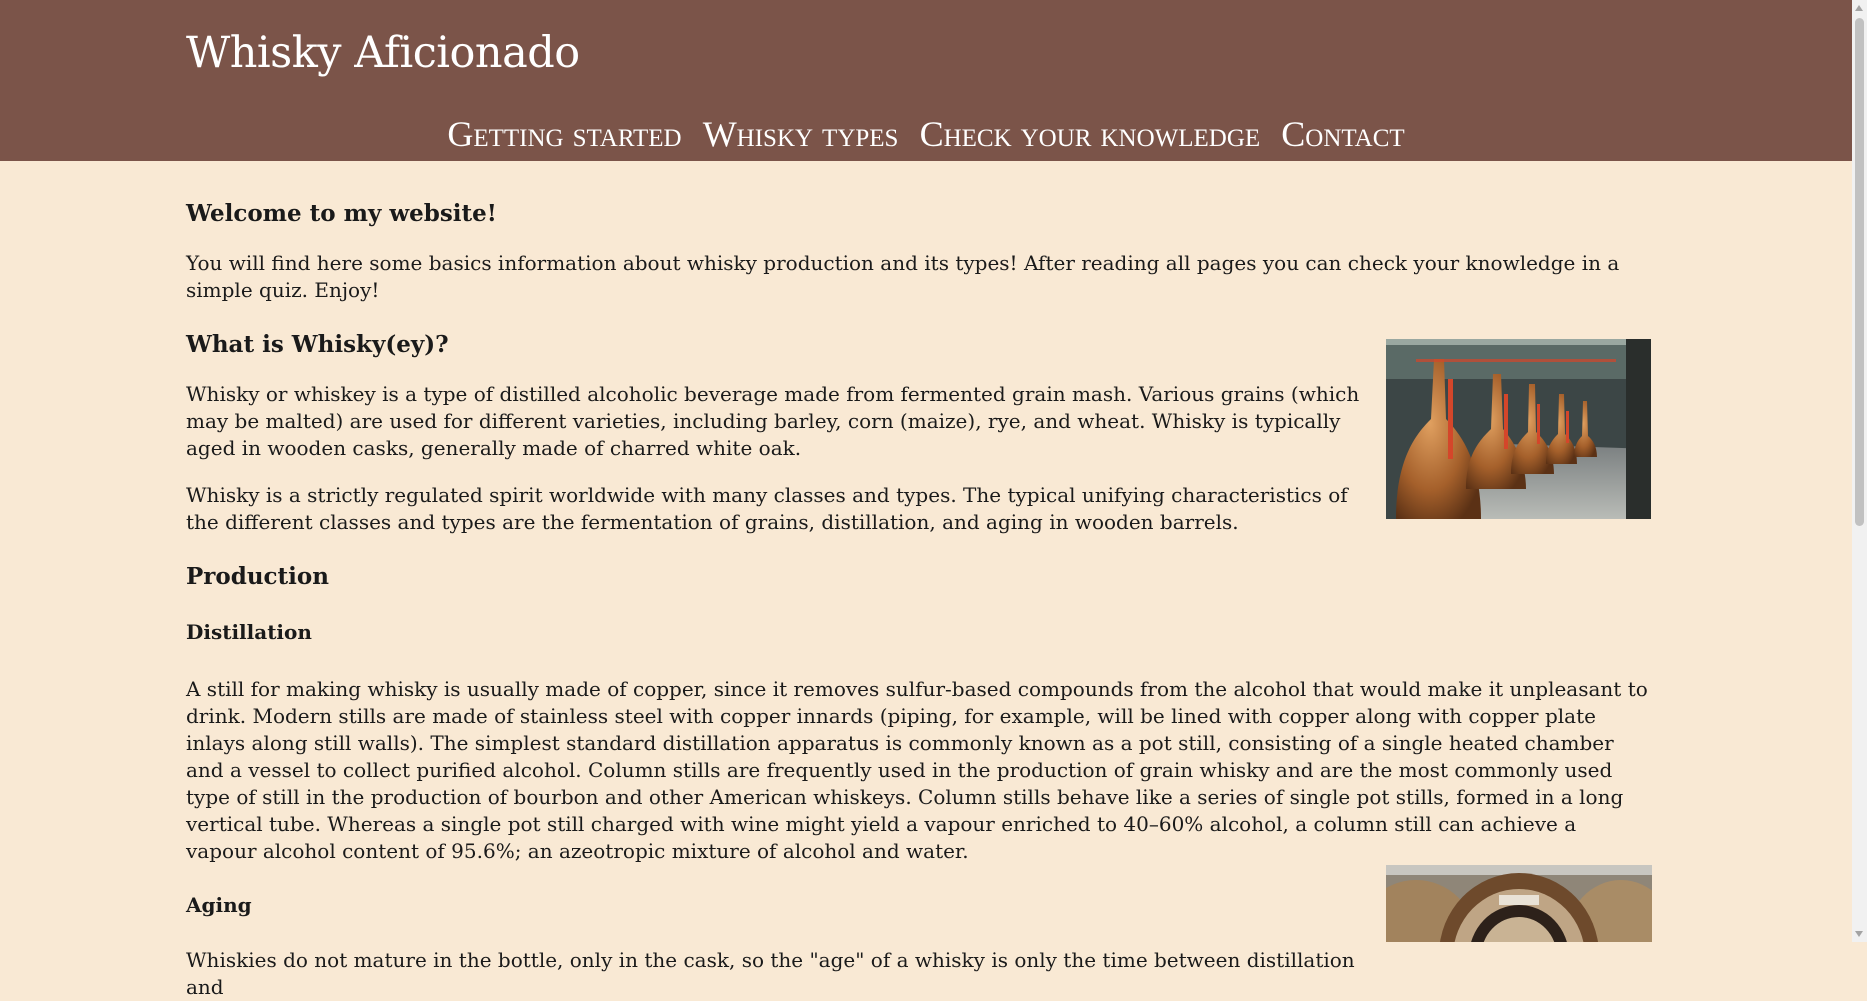  I want to click on stills-photo, so click(1518, 429).